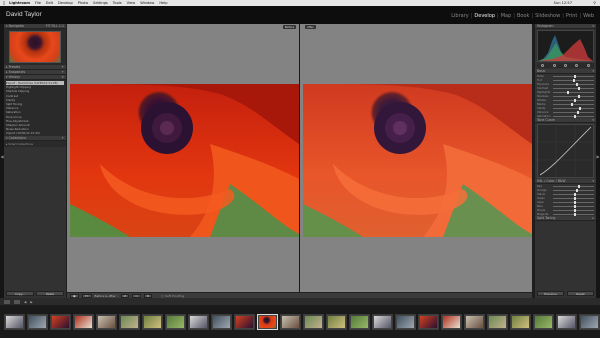  Describe the element at coordinates (565, 151) in the screenshot. I see `tone-curve-graph` at that location.